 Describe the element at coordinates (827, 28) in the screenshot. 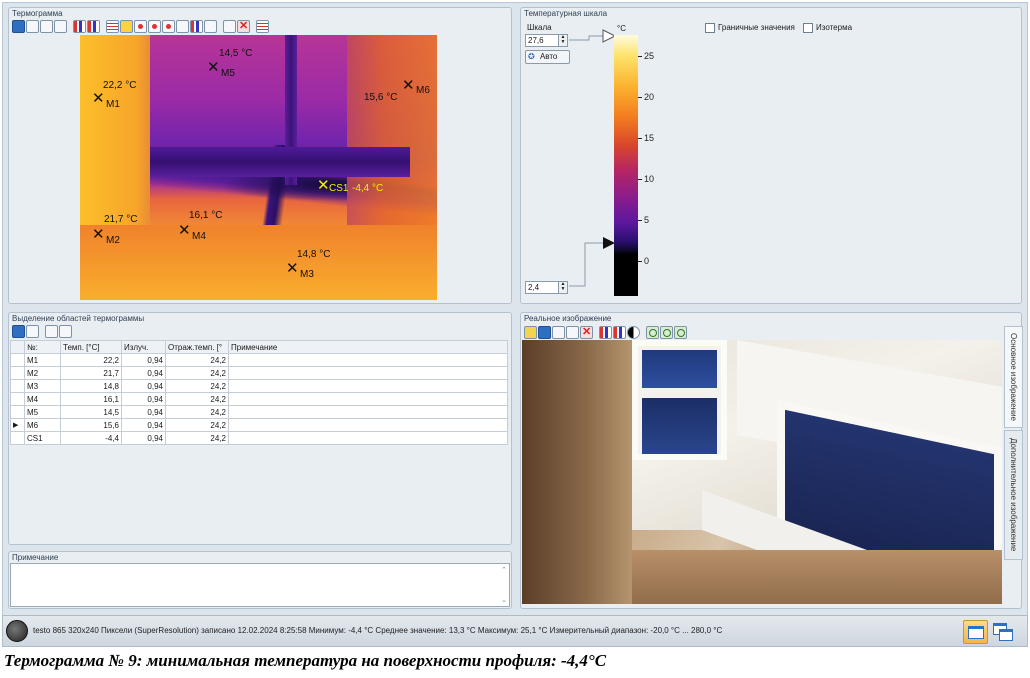

I see `isotherm-checkbox: Изотерма` at that location.